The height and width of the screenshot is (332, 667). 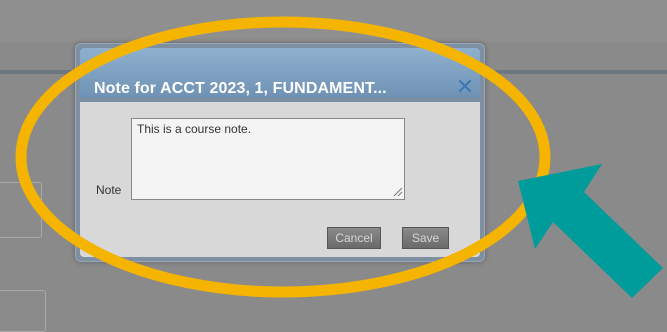 What do you see at coordinates (590, 231) in the screenshot?
I see `pointer-arrow-icon` at bounding box center [590, 231].